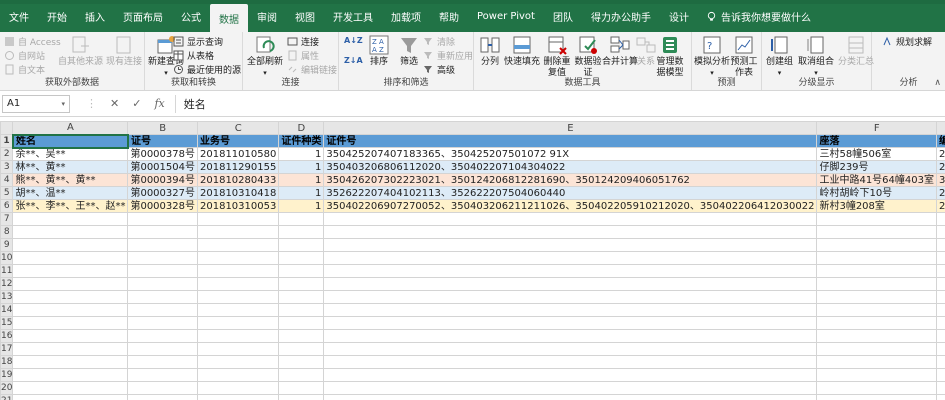  I want to click on cell: 仔脚239号, so click(876, 167).